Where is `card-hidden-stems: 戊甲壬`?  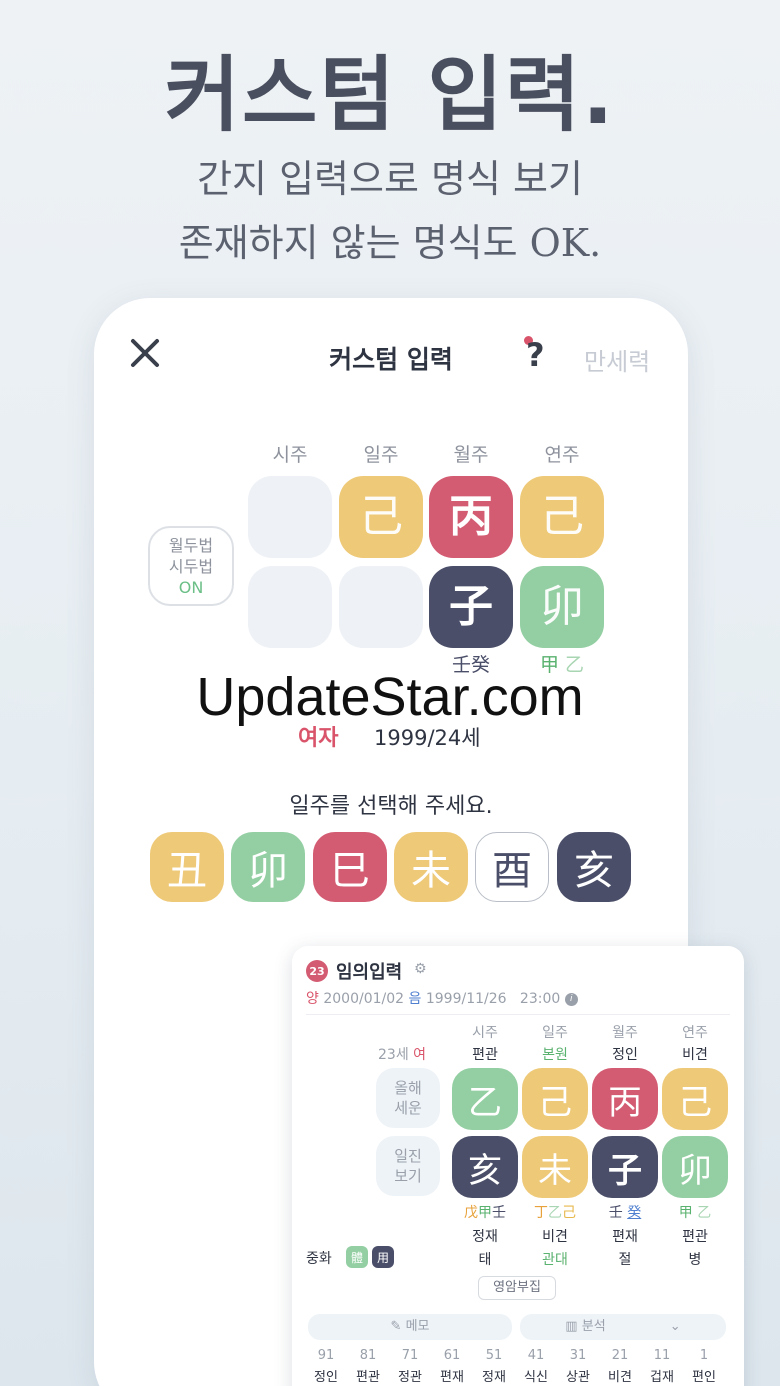 card-hidden-stems: 戊甲壬 is located at coordinates (485, 1213).